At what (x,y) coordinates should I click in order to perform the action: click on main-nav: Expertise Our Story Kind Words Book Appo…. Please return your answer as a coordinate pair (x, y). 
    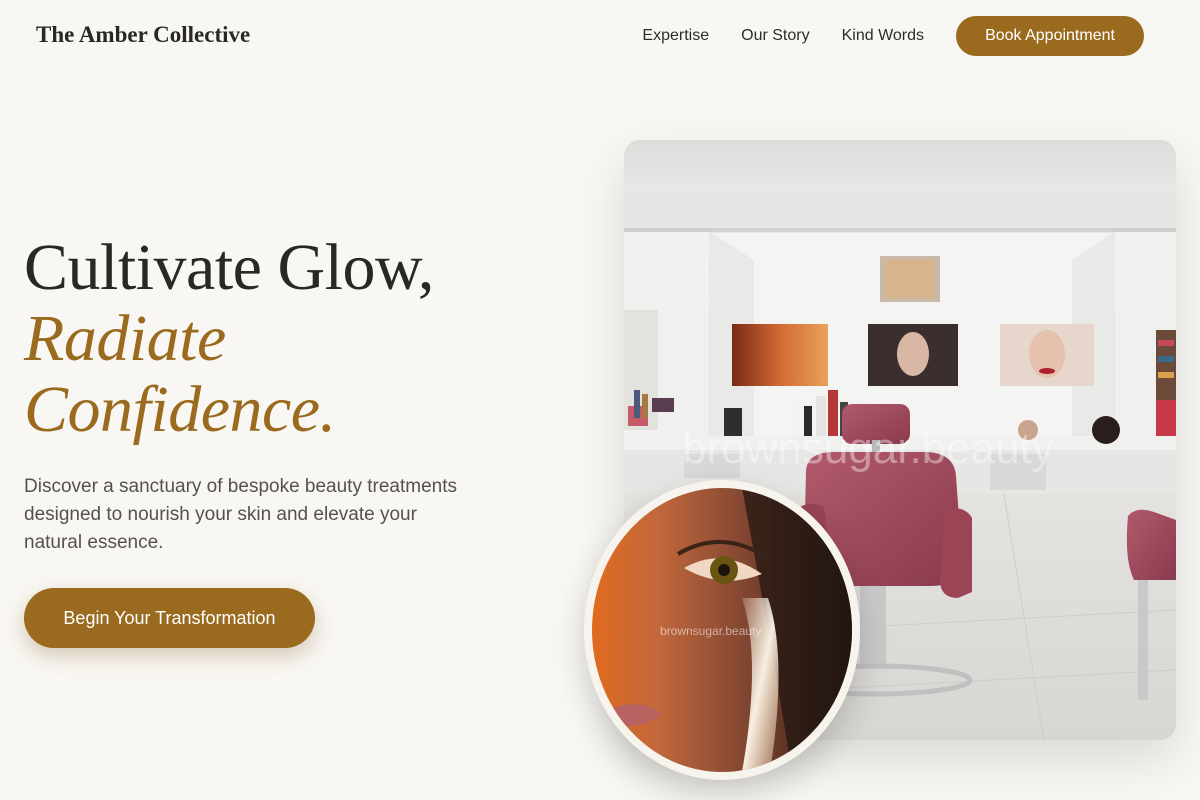
    Looking at the image, I should click on (909, 36).